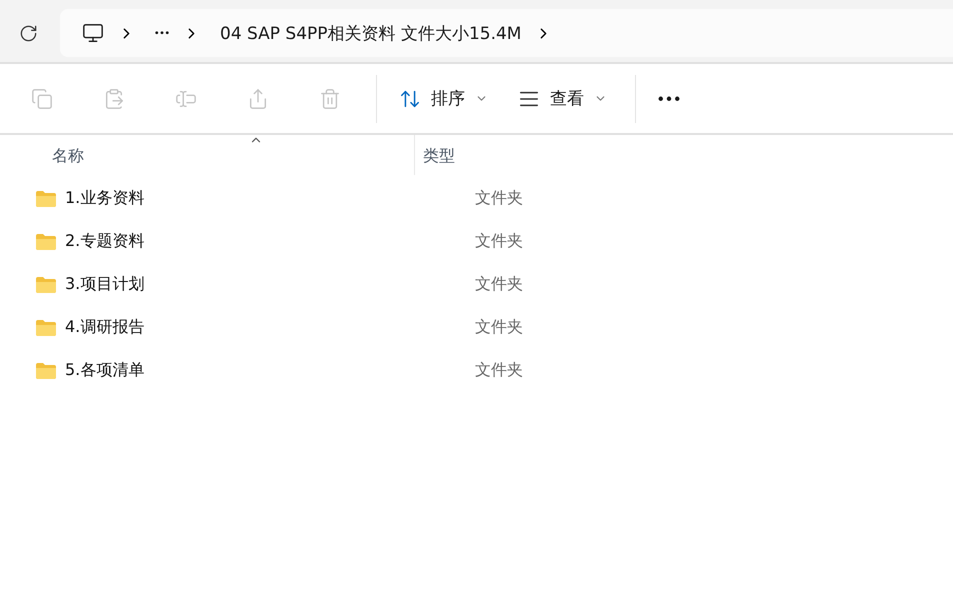 The image size is (953, 592). What do you see at coordinates (104, 327) in the screenshot?
I see `file-name: 4.调研报告` at bounding box center [104, 327].